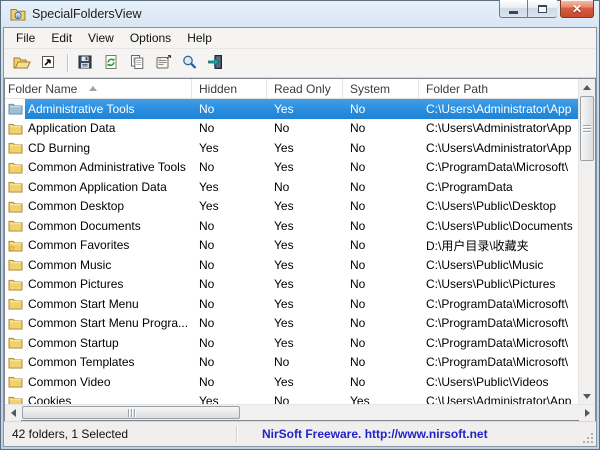 This screenshot has width=600, height=450. Describe the element at coordinates (199, 38) in the screenshot. I see `menu-help: Help` at that location.